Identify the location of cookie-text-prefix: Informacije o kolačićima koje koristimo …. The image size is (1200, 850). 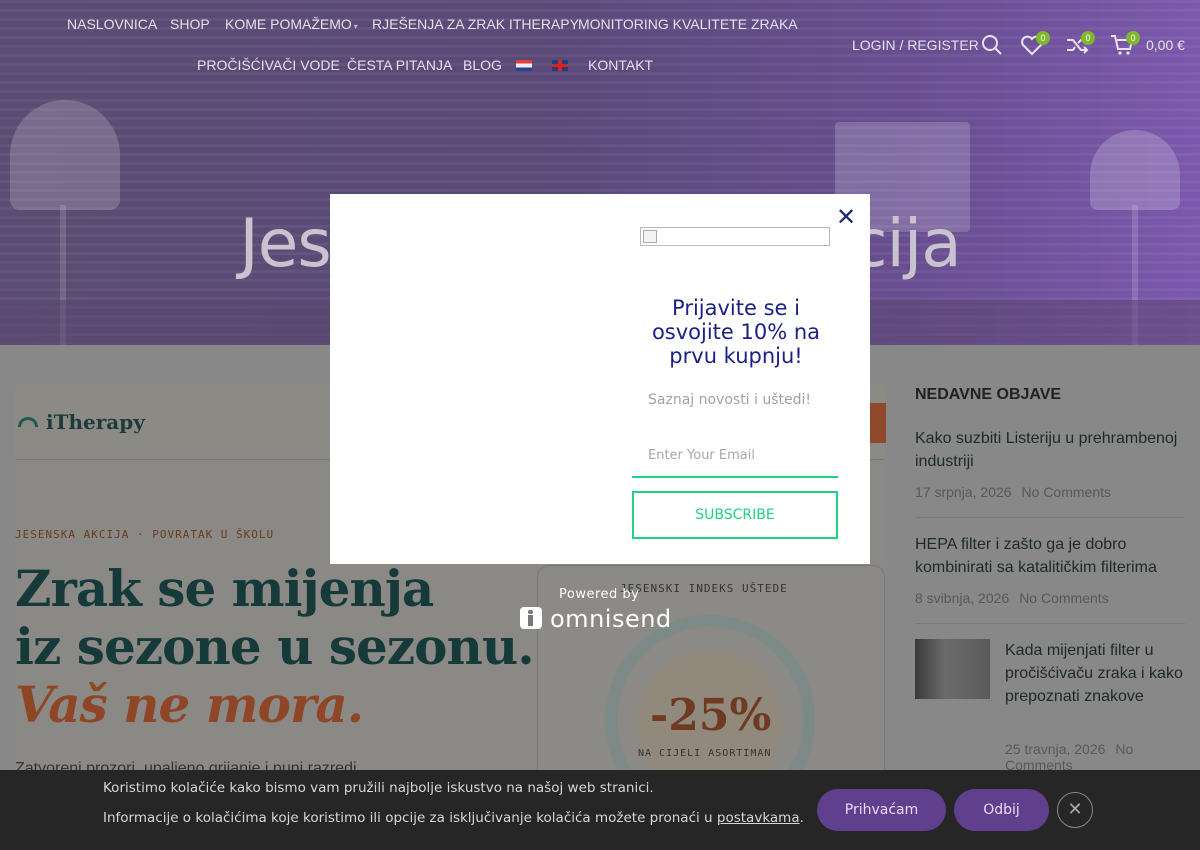
(410, 818).